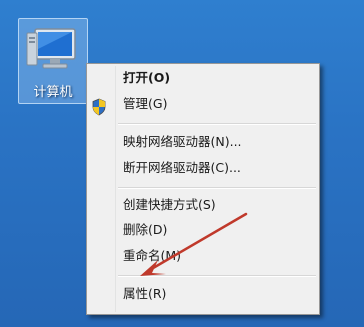 This screenshot has height=327, width=364. What do you see at coordinates (146, 78) in the screenshot?
I see `menu-item-open: 打开(O)` at bounding box center [146, 78].